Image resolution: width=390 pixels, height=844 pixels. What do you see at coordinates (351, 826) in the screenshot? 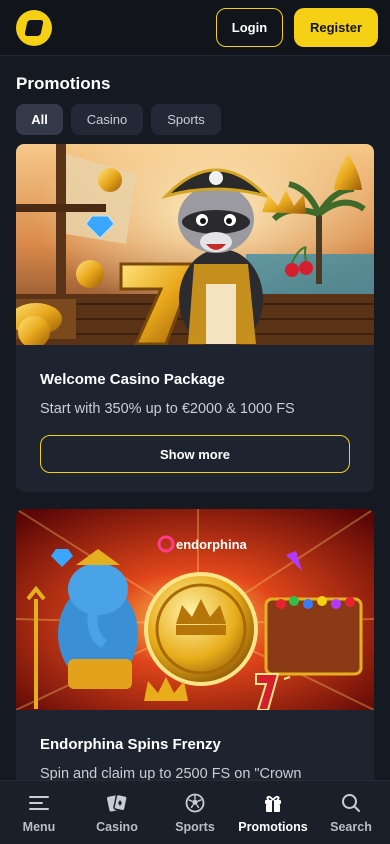
I see `nav-label: Search` at bounding box center [351, 826].